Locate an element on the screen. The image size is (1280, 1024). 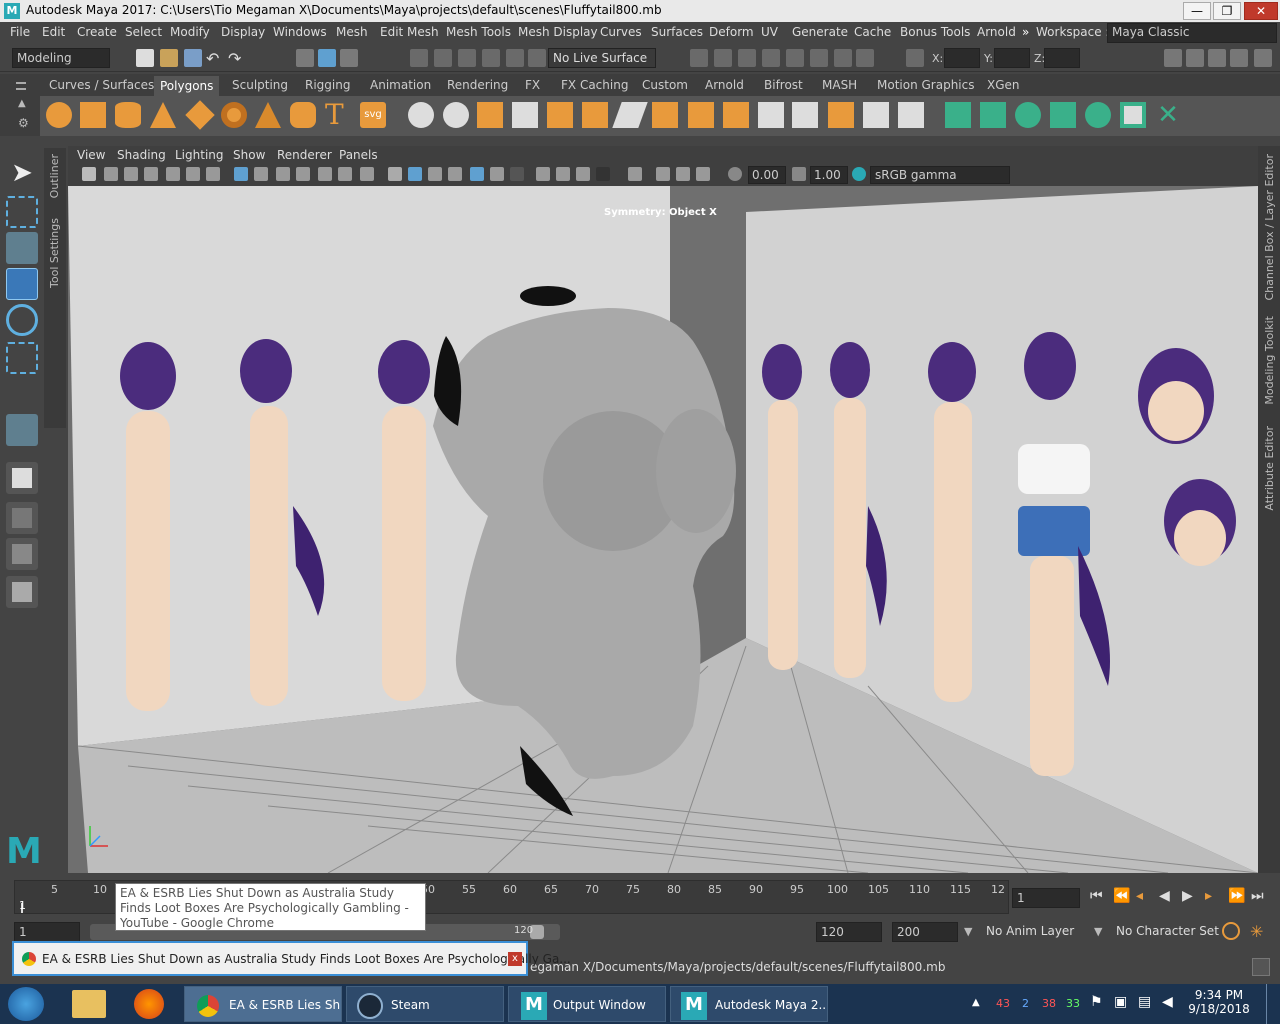
smooth-shade-icon is located at coordinates (395, 174).